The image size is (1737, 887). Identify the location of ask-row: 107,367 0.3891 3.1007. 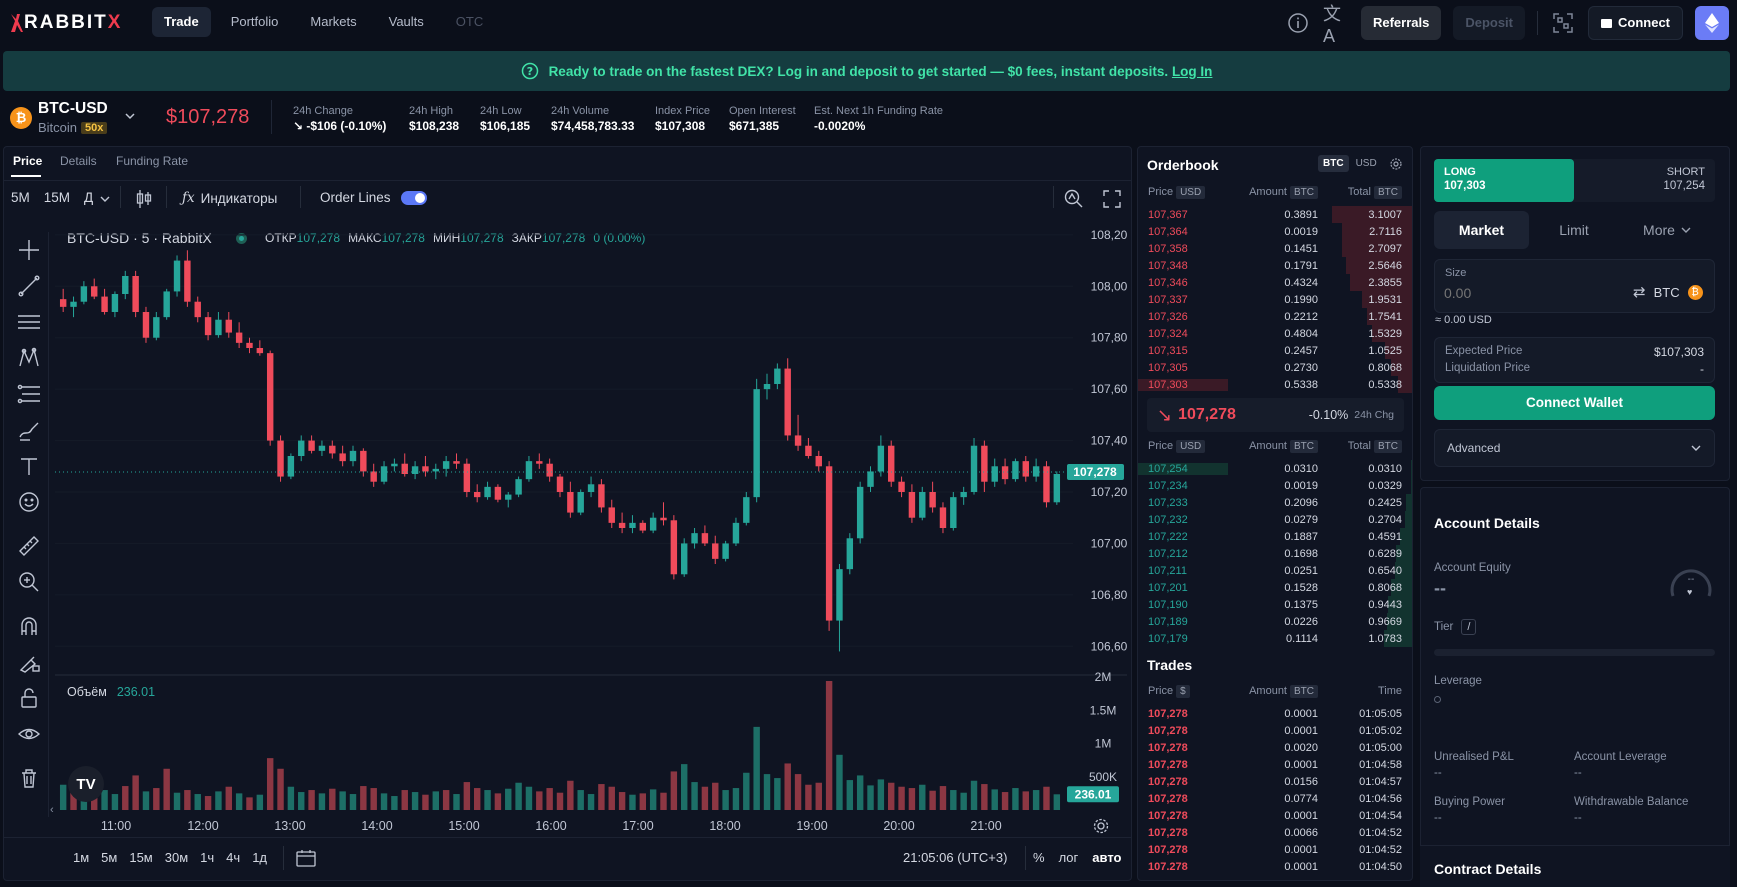
(1275, 214).